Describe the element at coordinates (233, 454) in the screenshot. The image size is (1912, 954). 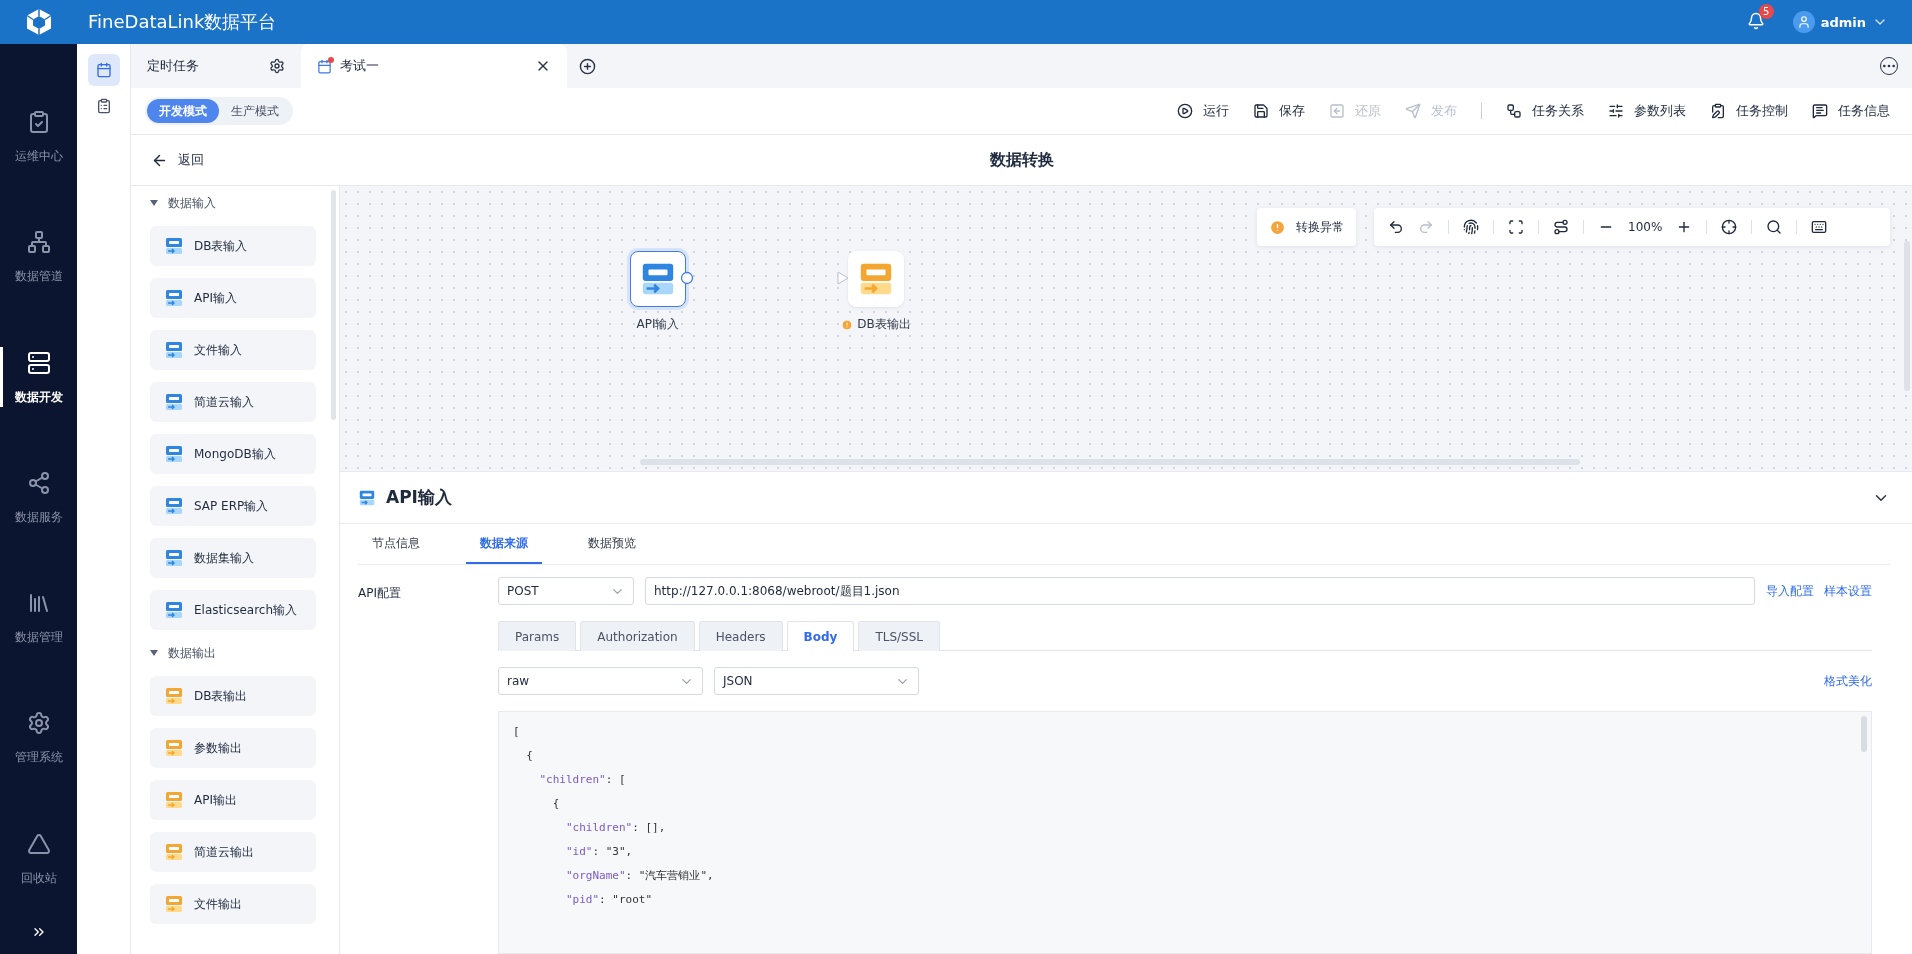
I see `node-palette-item: MongoDB输入` at that location.